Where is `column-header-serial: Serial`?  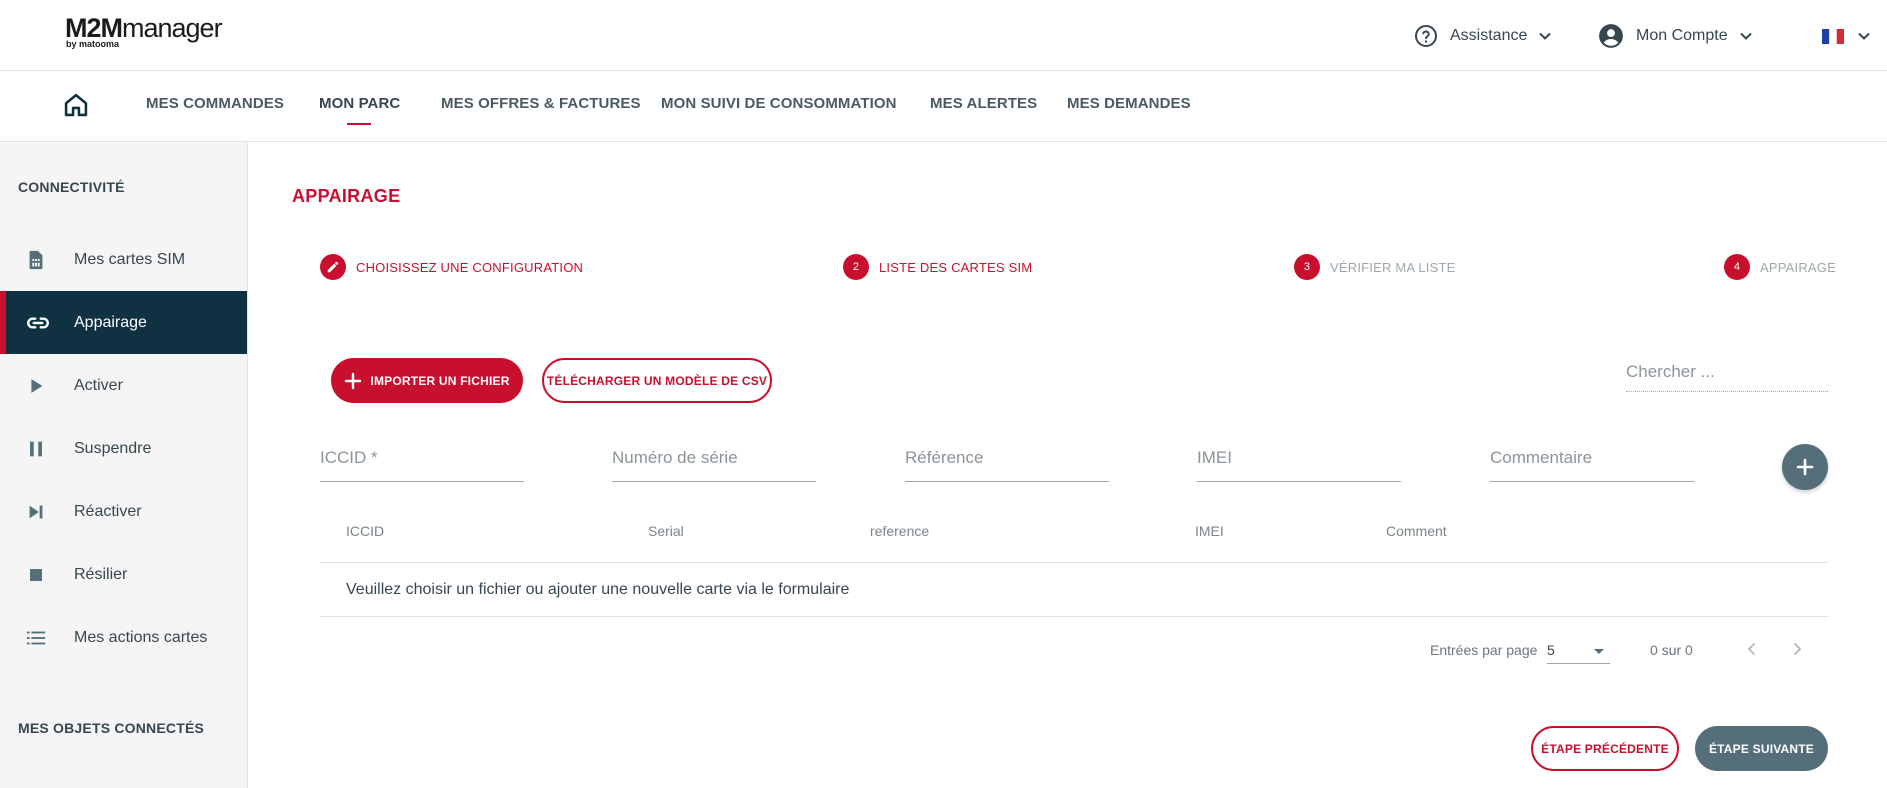
column-header-serial: Serial is located at coordinates (666, 531).